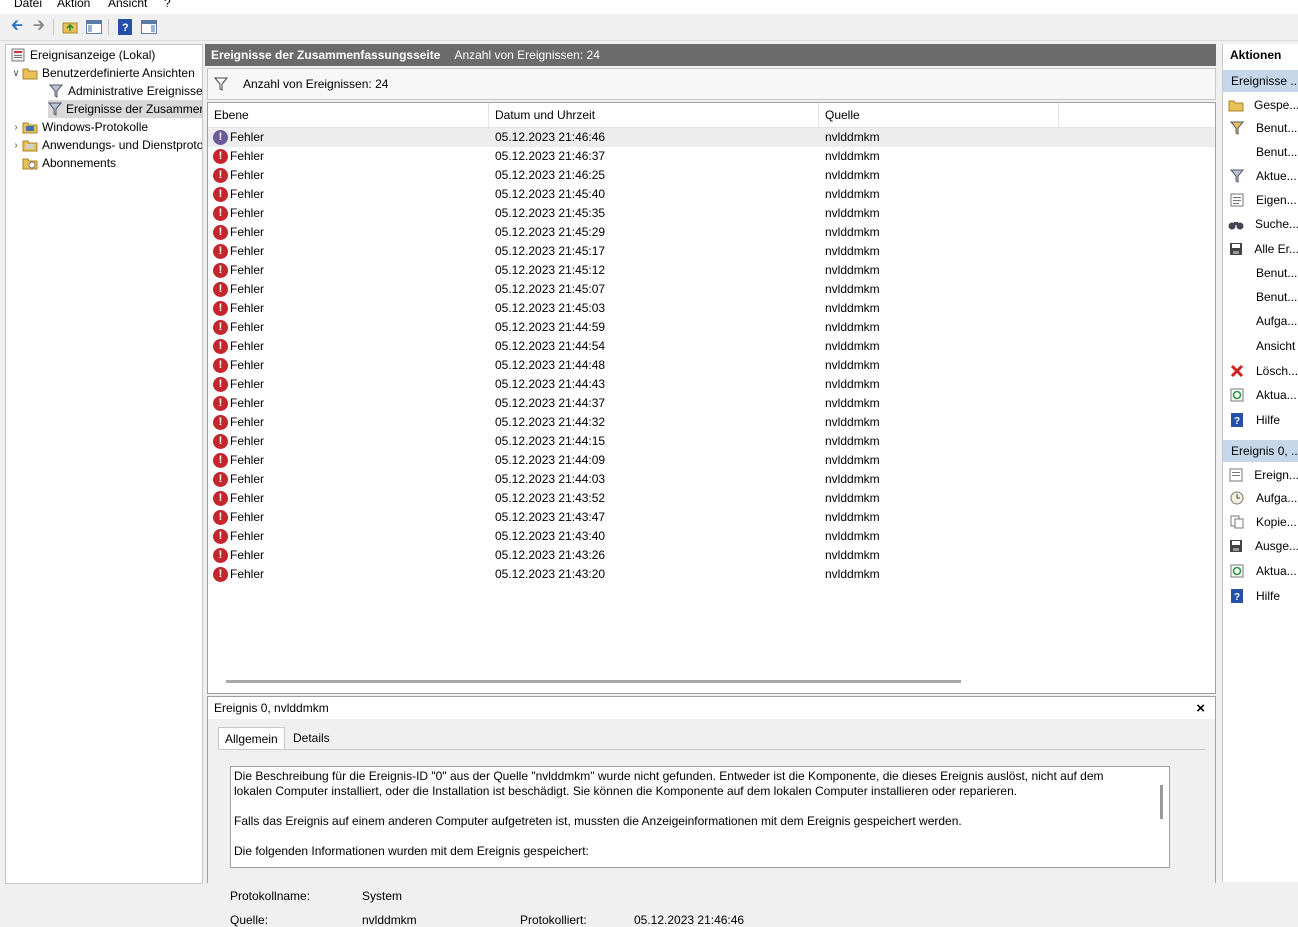 This screenshot has width=1298, height=927. Describe the element at coordinates (1260, 346) in the screenshot. I see `action-item: Ansicht` at that location.